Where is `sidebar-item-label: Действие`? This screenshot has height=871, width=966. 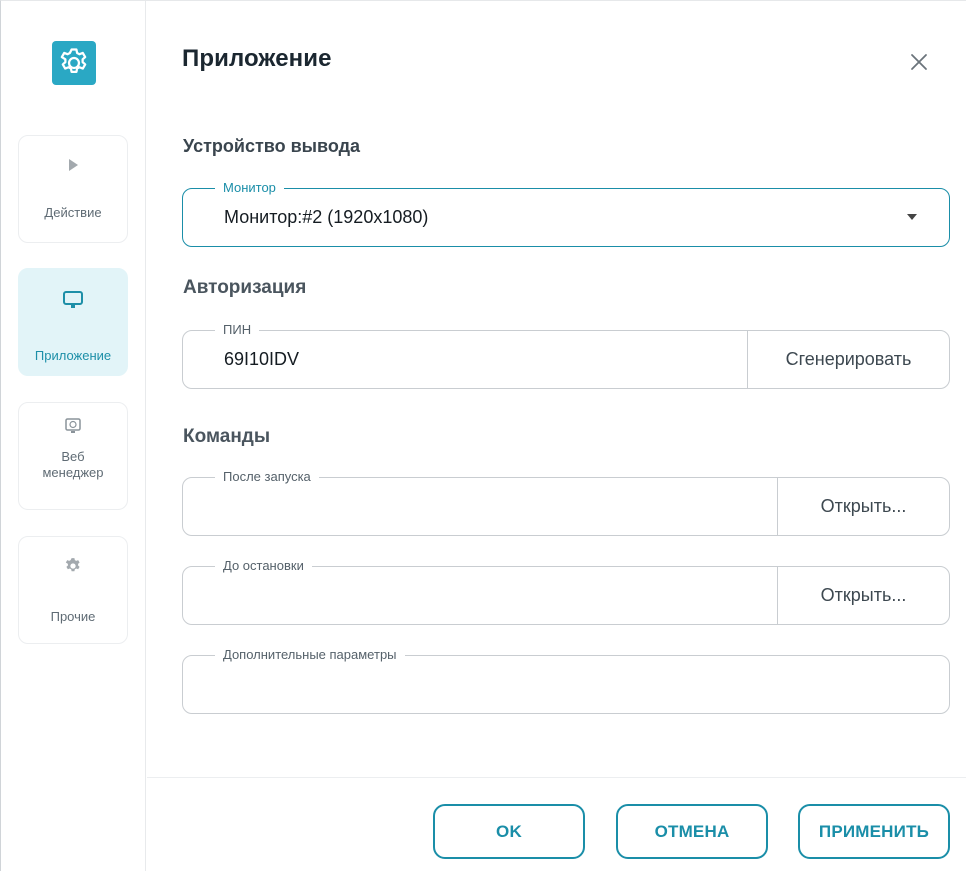
sidebar-item-label: Действие is located at coordinates (73, 212).